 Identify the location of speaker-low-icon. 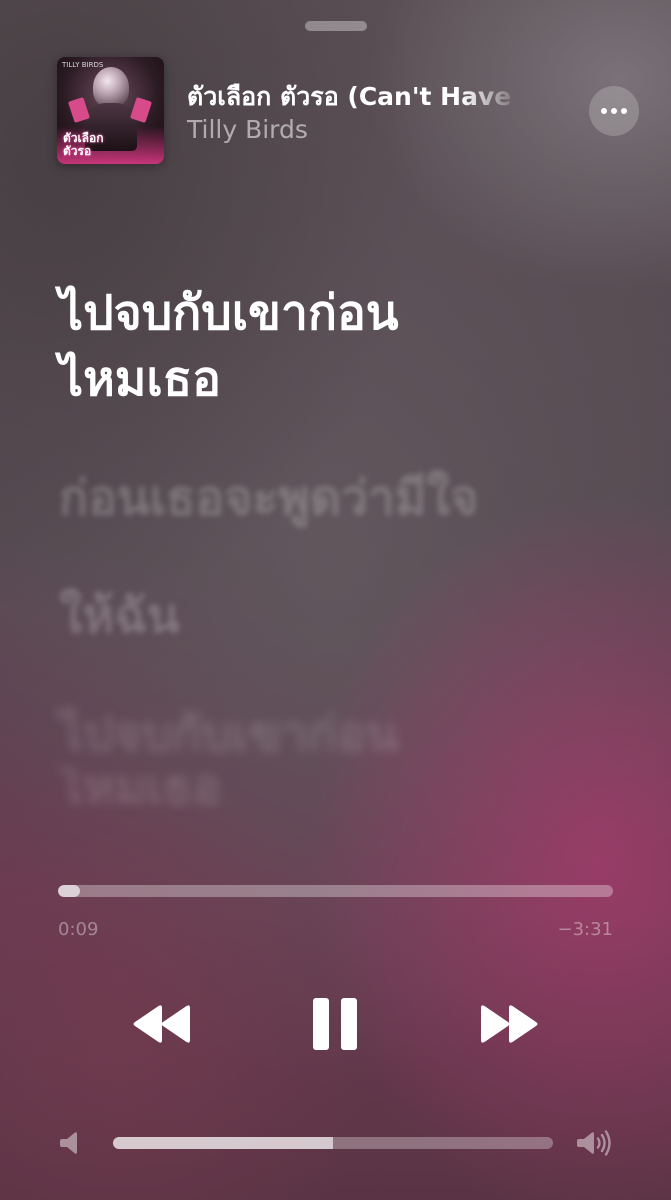
(68, 1143).